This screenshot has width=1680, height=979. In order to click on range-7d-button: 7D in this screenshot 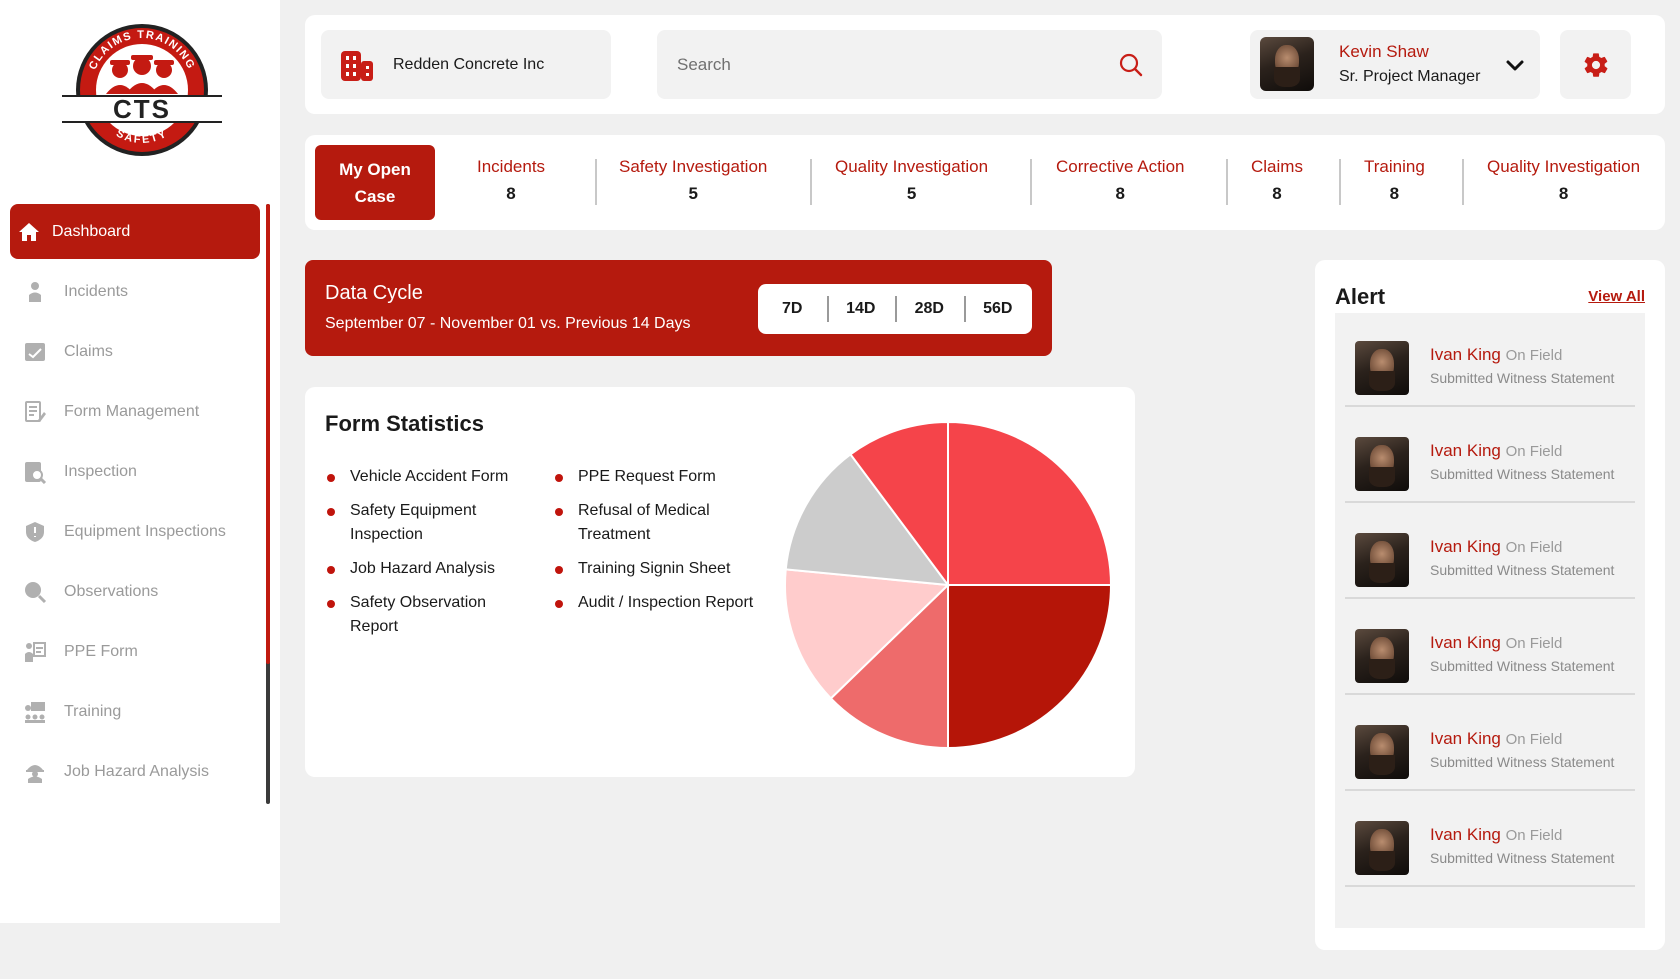, I will do `click(792, 309)`.